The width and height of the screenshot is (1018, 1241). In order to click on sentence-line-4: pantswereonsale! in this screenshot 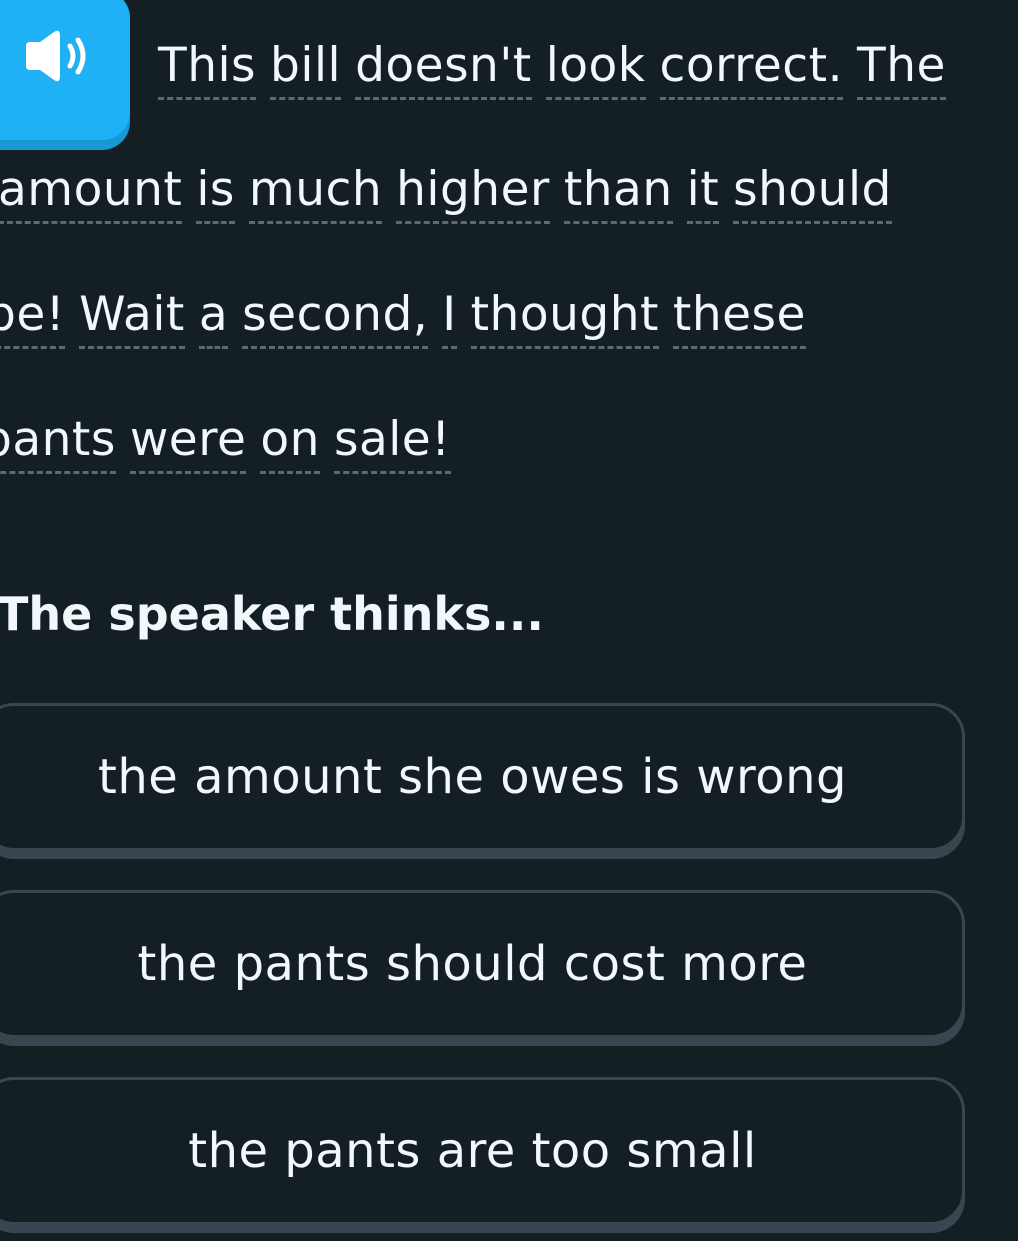, I will do `click(225, 445)`.